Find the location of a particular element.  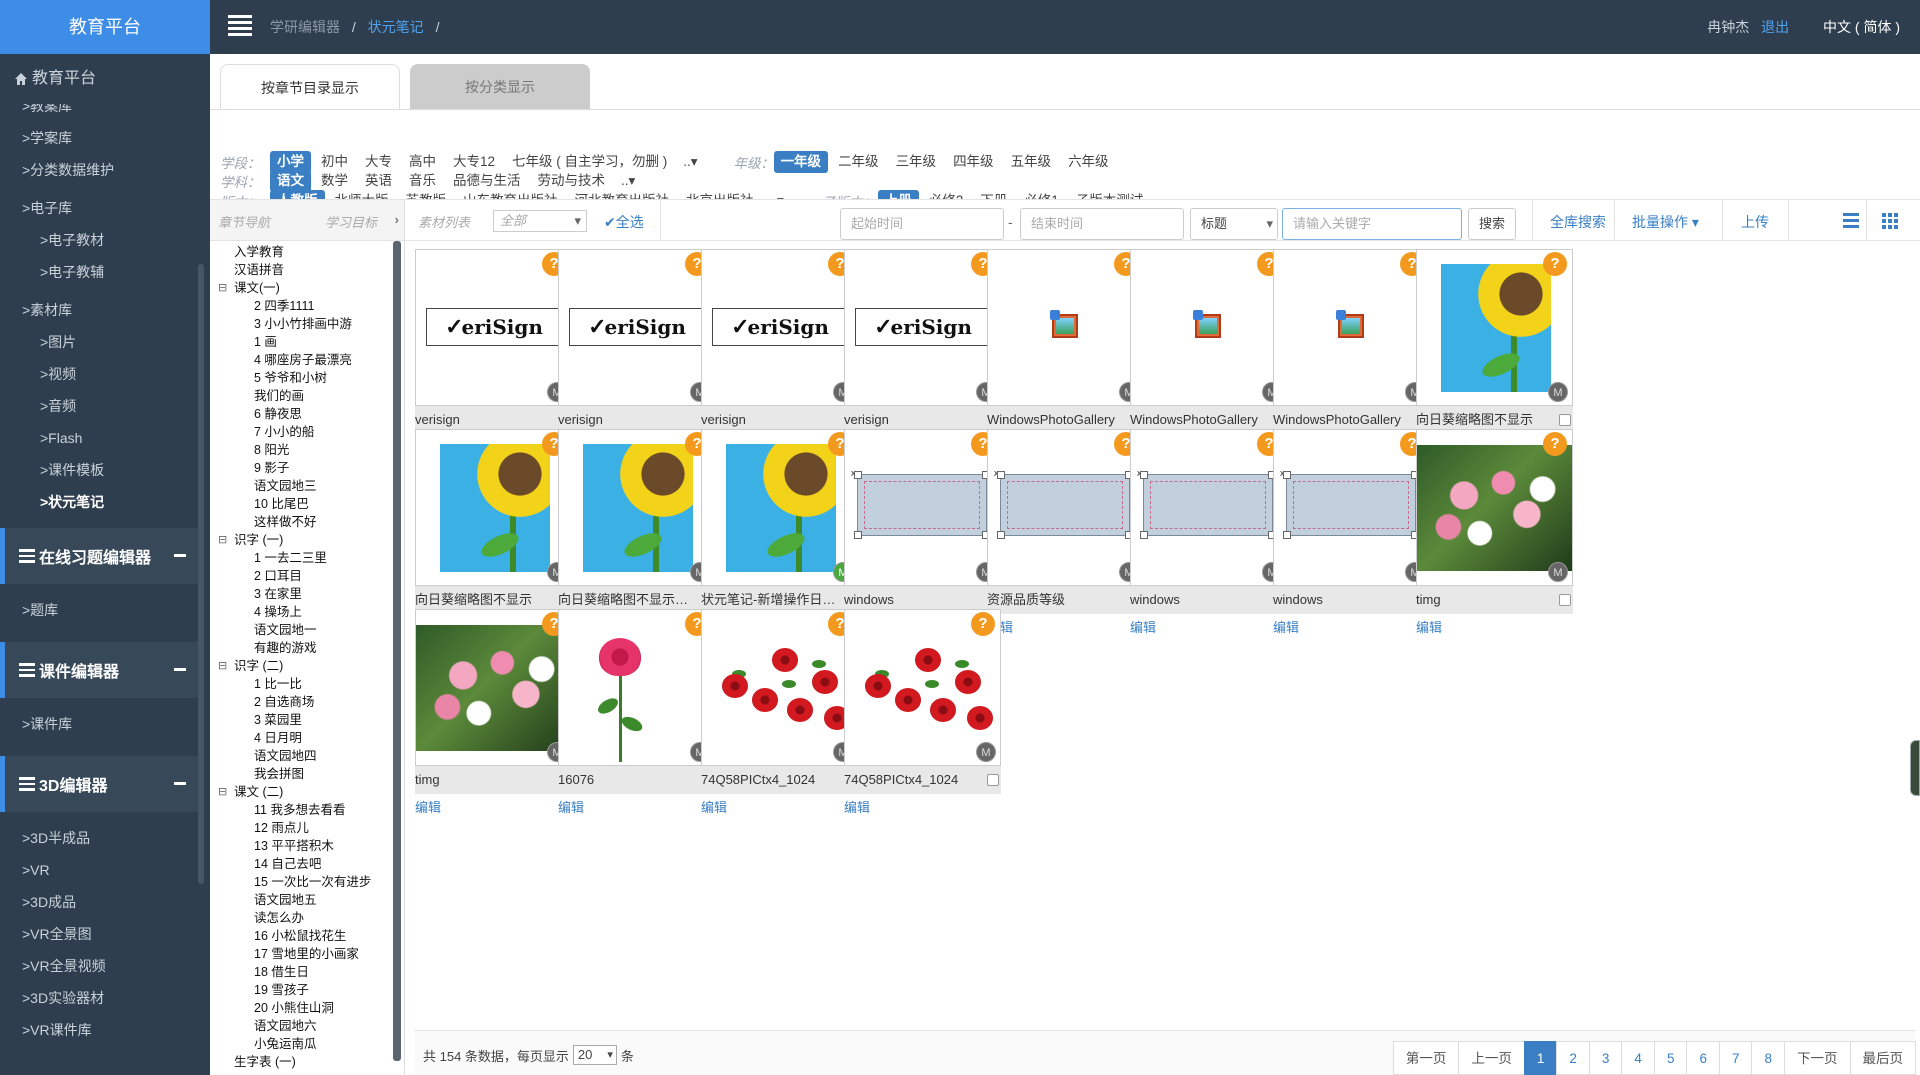

sidebar-item: >VR课件库 is located at coordinates (100, 1030).